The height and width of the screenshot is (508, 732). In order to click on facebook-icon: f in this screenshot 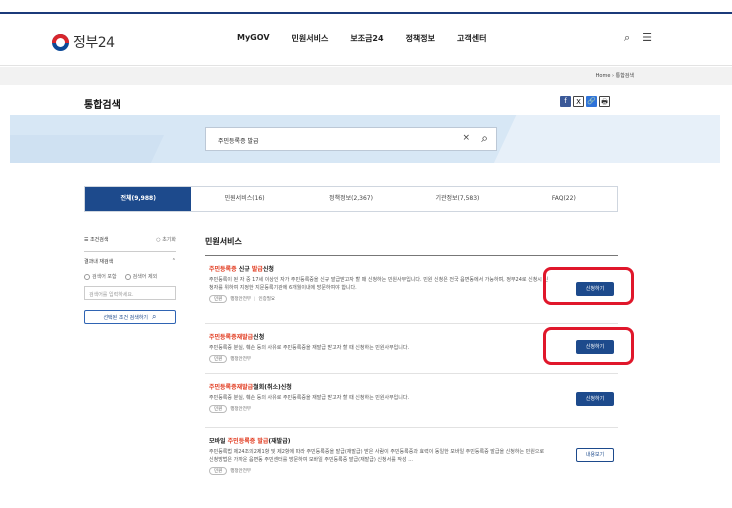, I will do `click(565, 101)`.